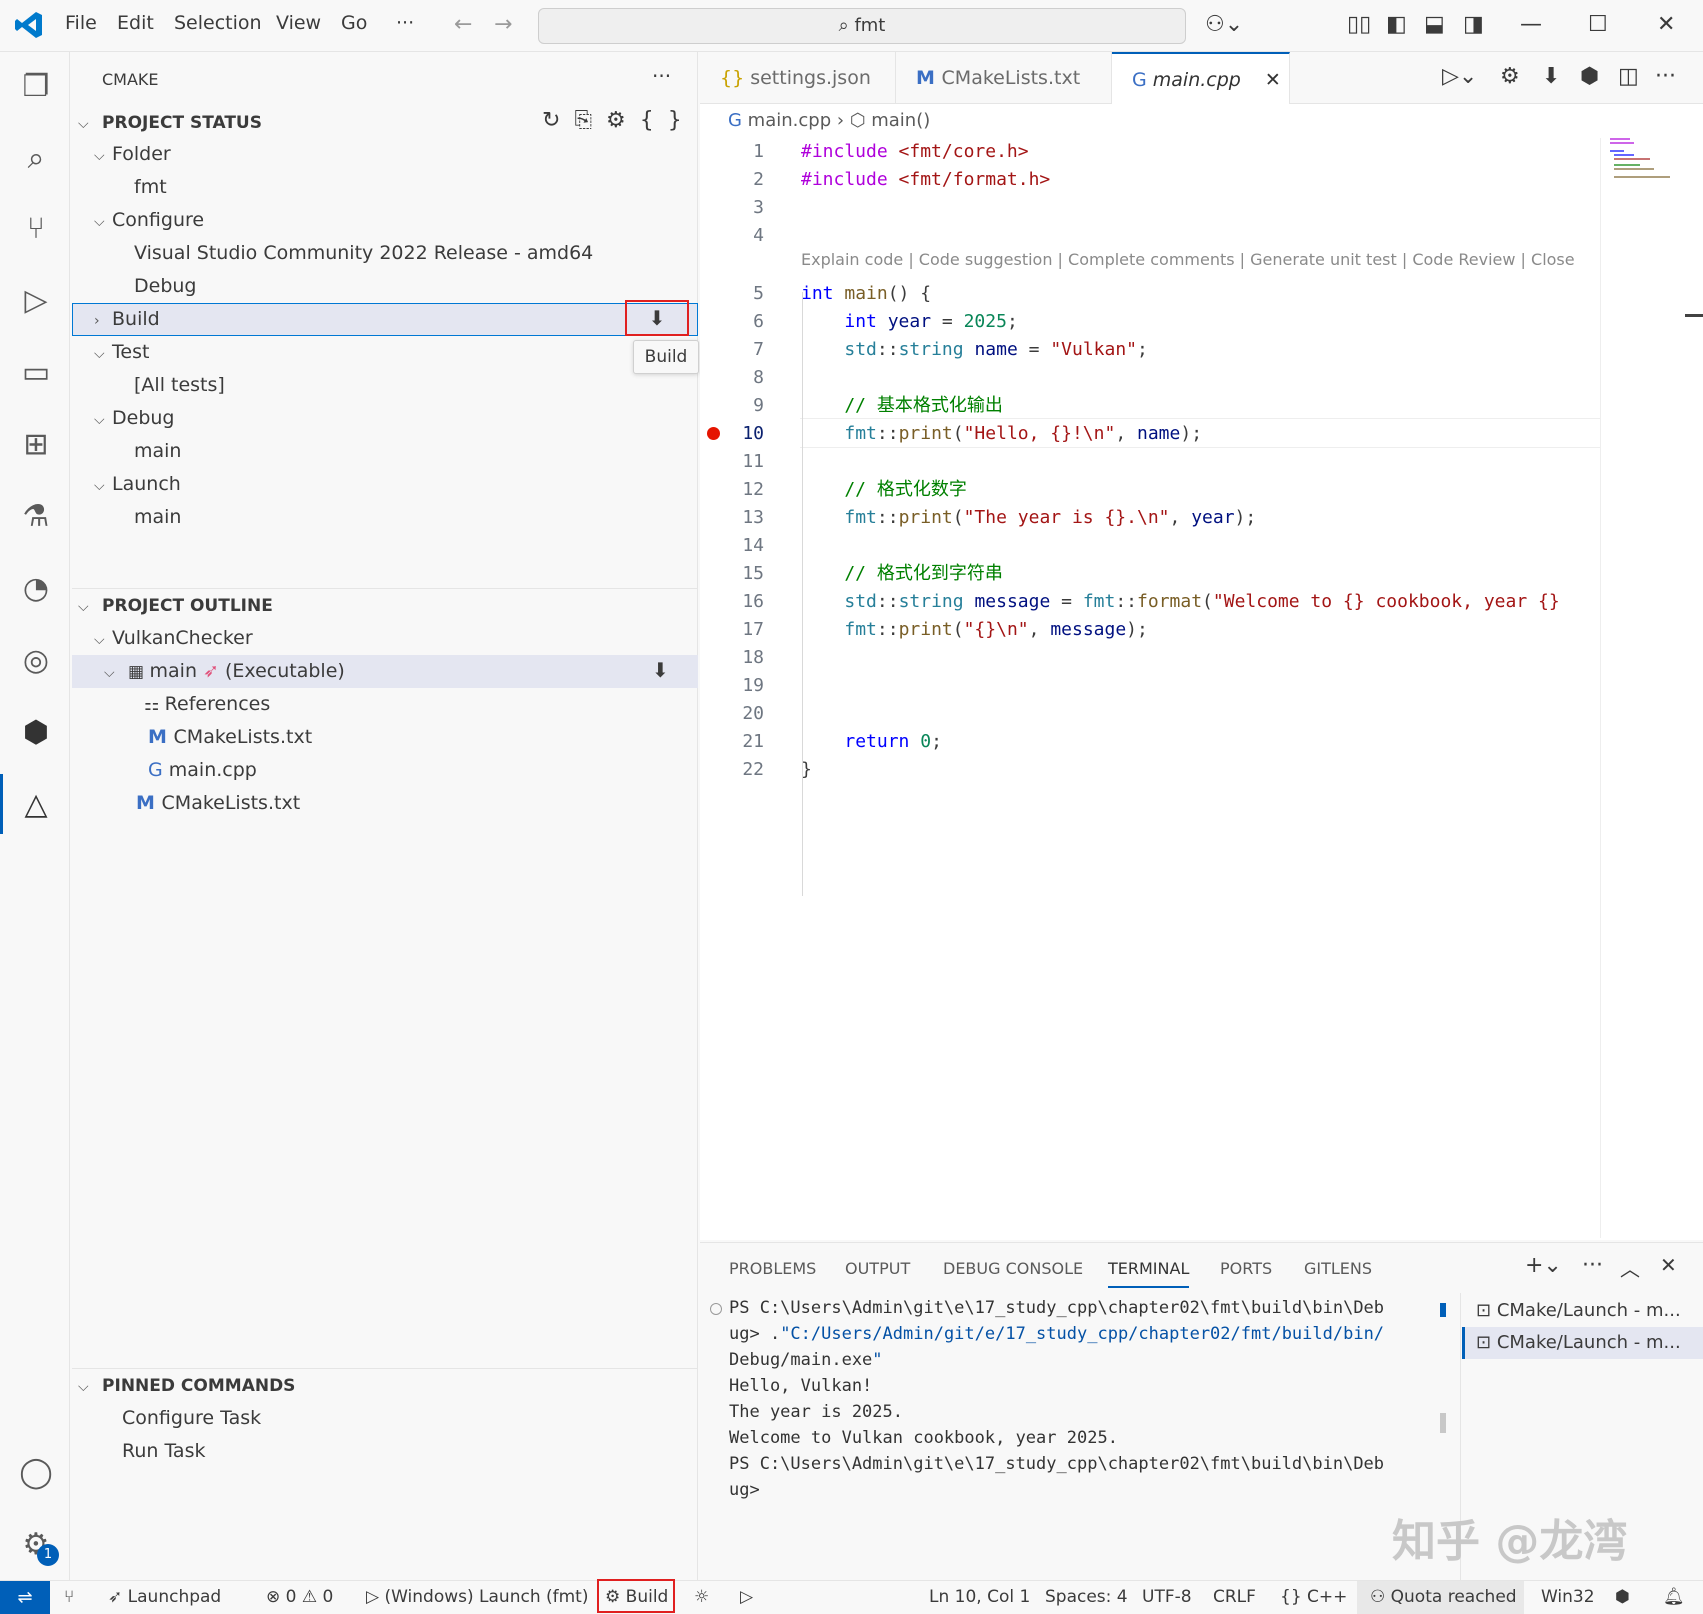 This screenshot has height=1614, width=1703. I want to click on breadcrumb-file: main.cpp, so click(789, 120).